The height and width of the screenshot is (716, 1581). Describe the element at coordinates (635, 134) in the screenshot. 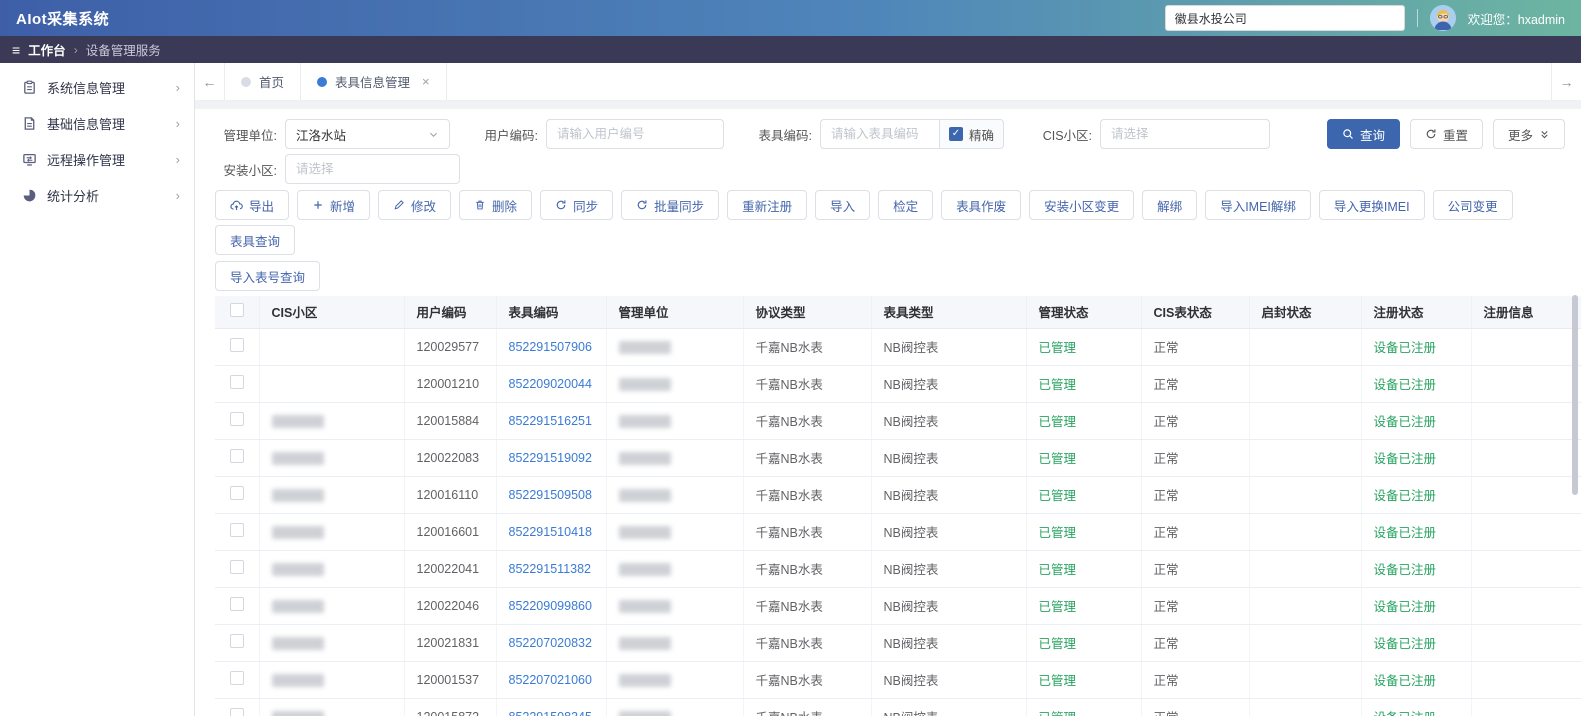

I see `user-code-input` at that location.